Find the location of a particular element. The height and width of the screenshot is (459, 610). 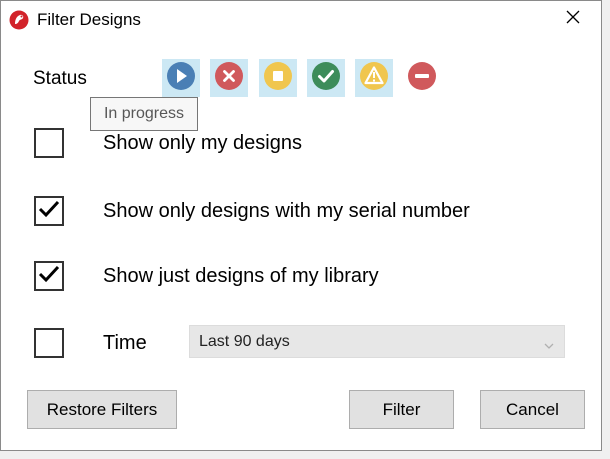

status-cancelled-button is located at coordinates (229, 78).